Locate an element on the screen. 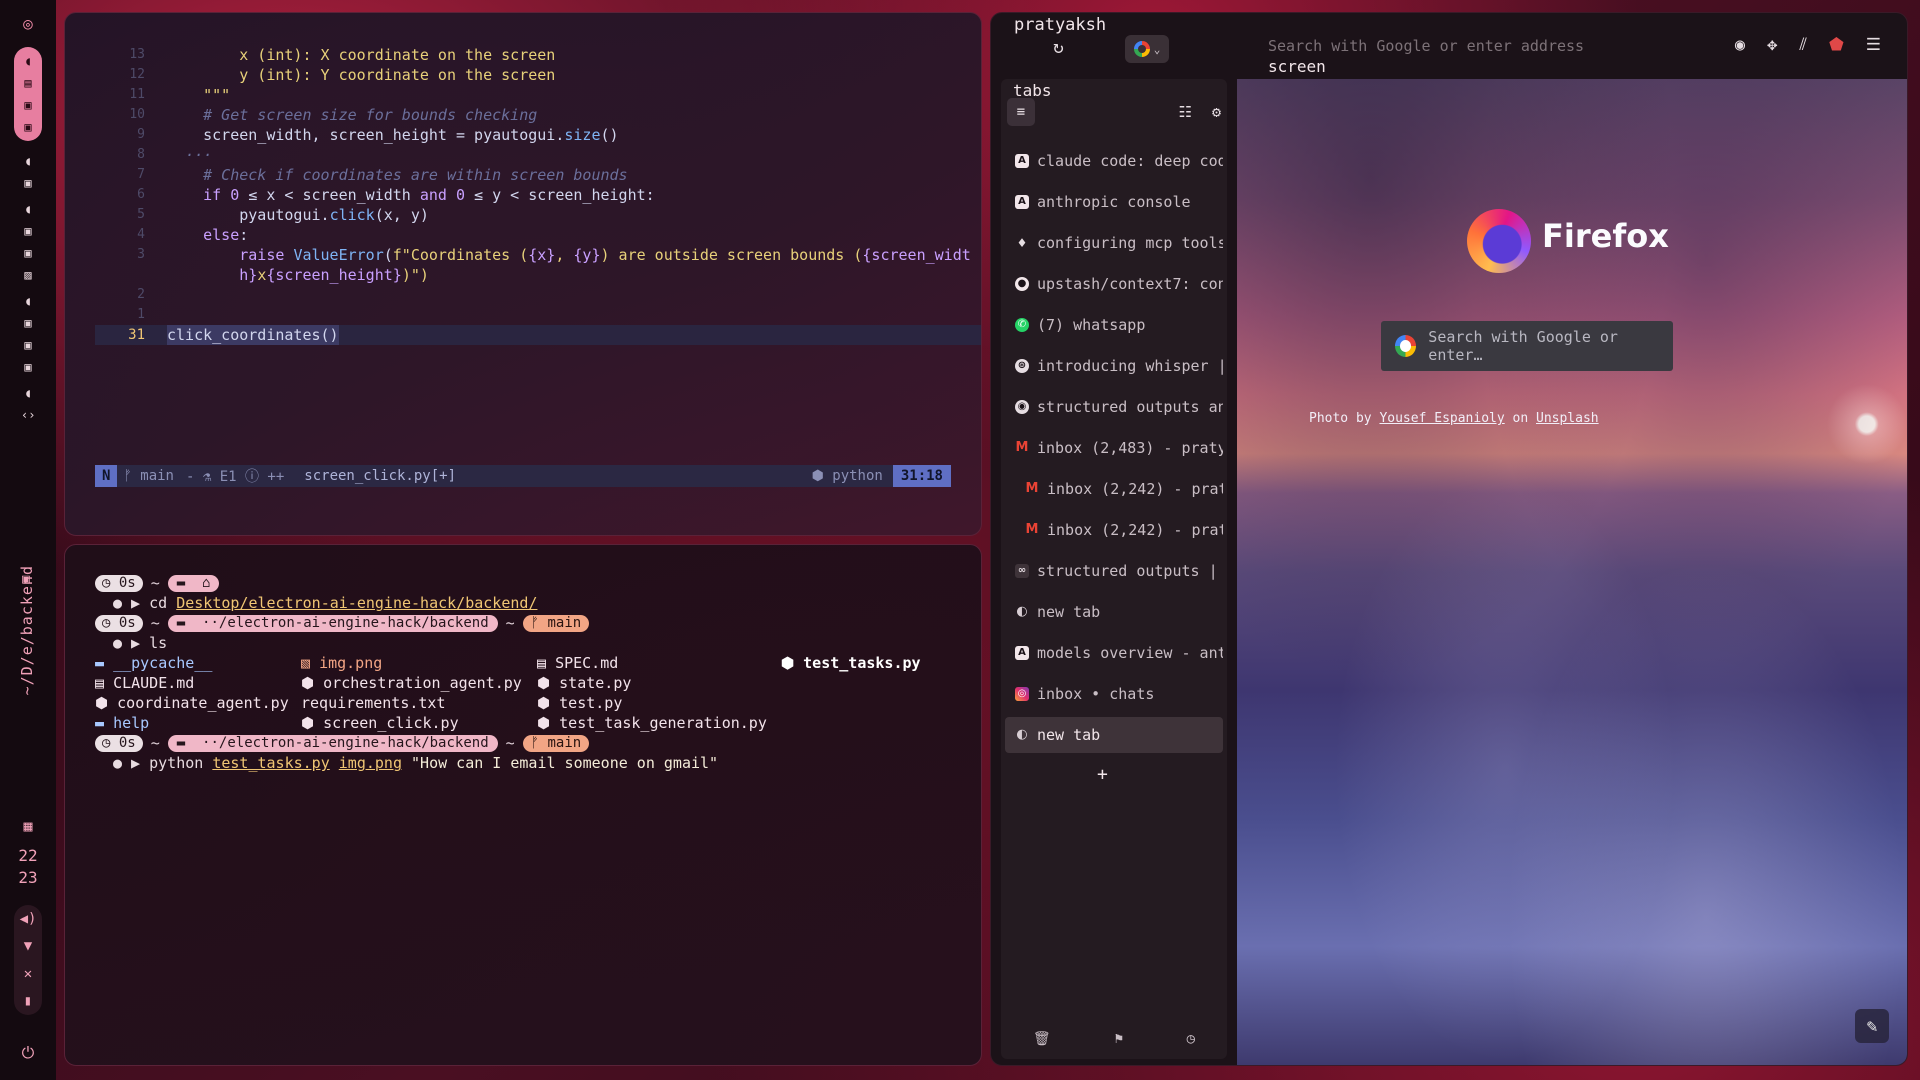 The width and height of the screenshot is (1920, 1080). unsplash-link: Unsplash is located at coordinates (1567, 418).